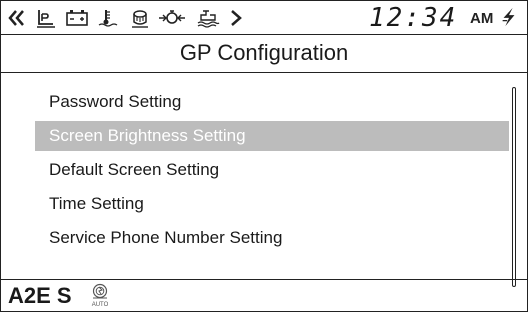 Image resolution: width=528 pixels, height=312 pixels. What do you see at coordinates (264, 295) in the screenshot?
I see `bottom-bar: A2E S AUTO` at bounding box center [264, 295].